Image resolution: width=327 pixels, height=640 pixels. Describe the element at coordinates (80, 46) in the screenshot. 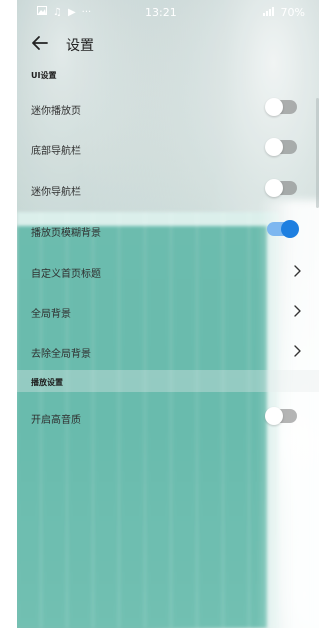

I see `page-title: 设置` at that location.